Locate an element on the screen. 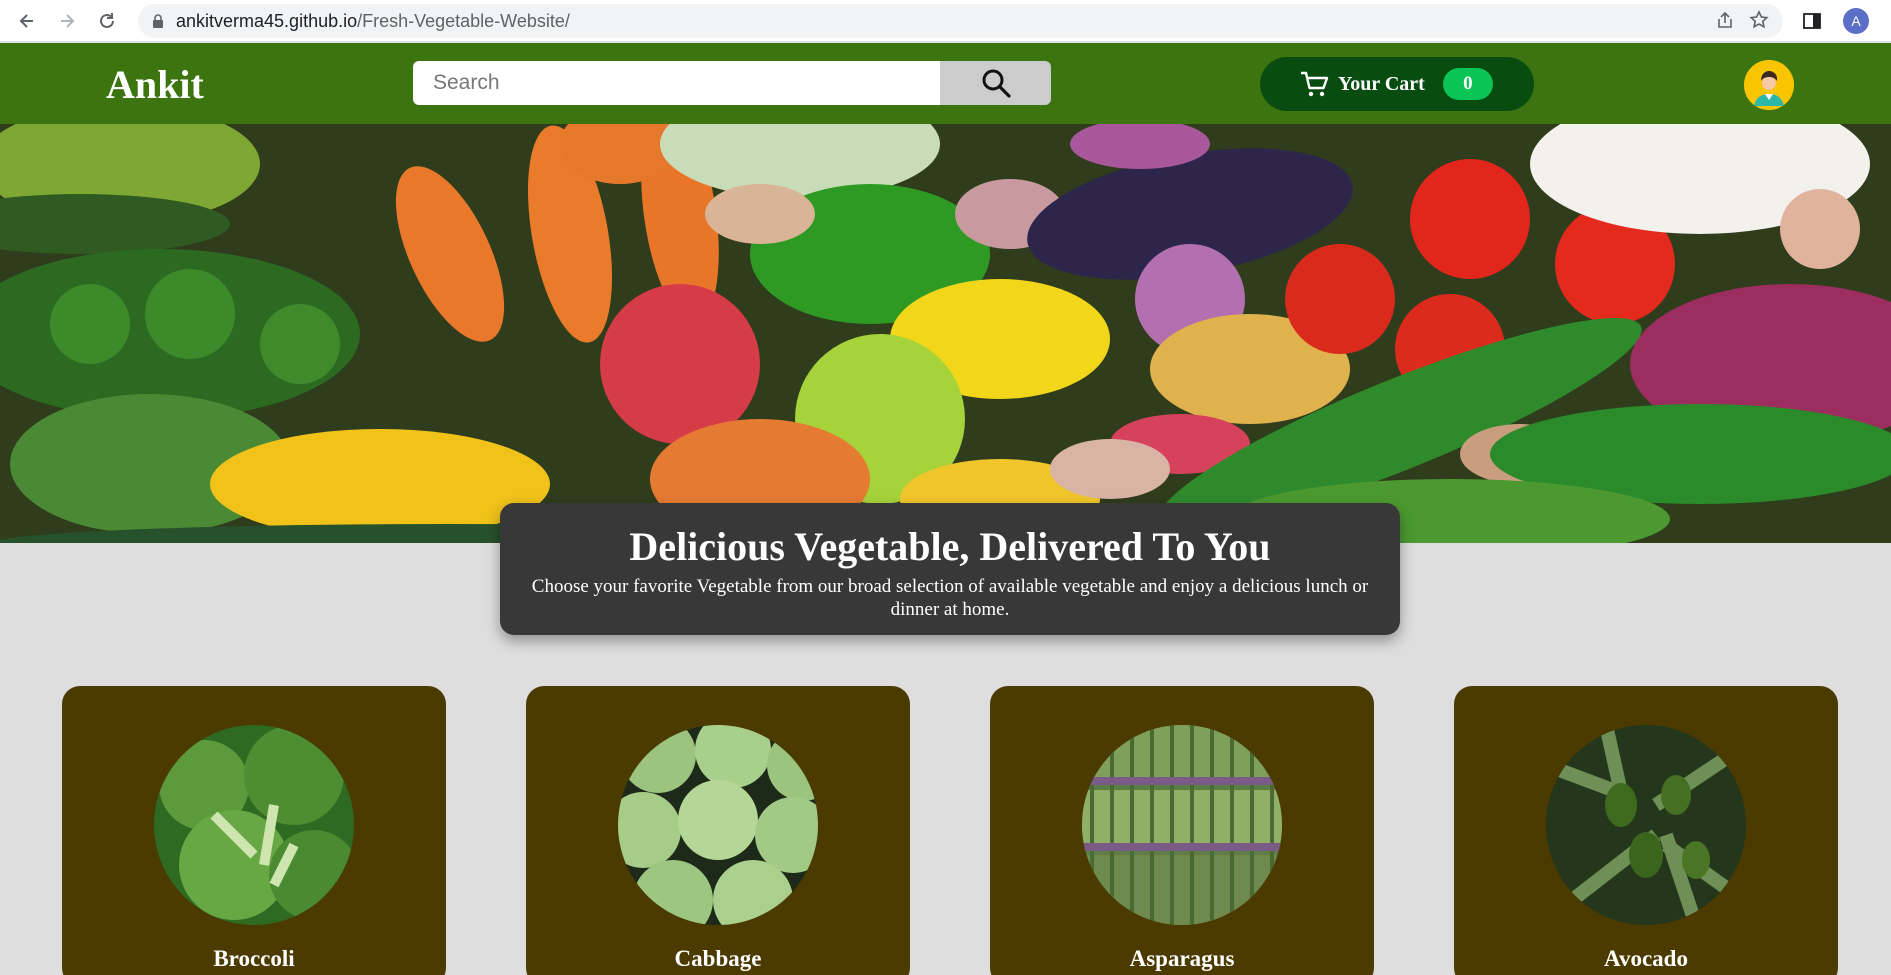  search-icon is located at coordinates (996, 83).